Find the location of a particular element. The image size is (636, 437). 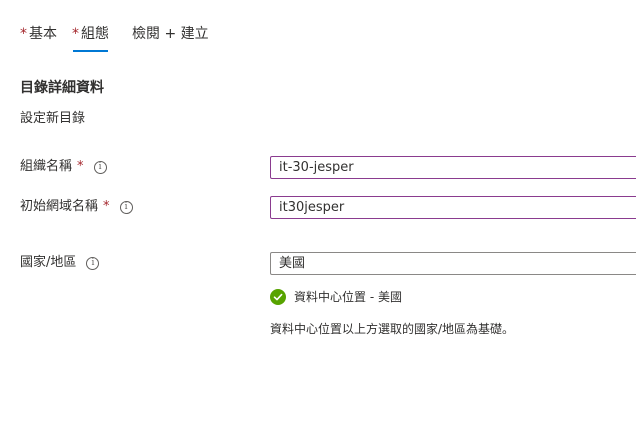

tab-review-create: 檢閱 + 建立 is located at coordinates (170, 34).